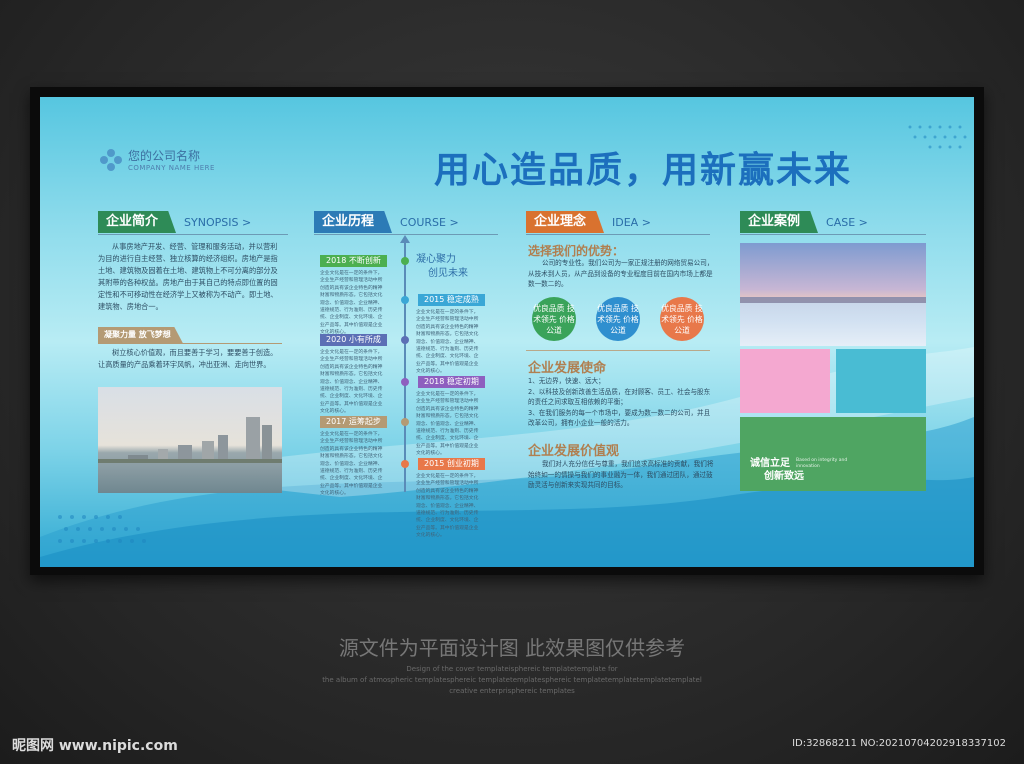 This screenshot has height=764, width=1024. Describe the element at coordinates (567, 368) in the screenshot. I see `mission-heading: 企业发展使命` at that location.